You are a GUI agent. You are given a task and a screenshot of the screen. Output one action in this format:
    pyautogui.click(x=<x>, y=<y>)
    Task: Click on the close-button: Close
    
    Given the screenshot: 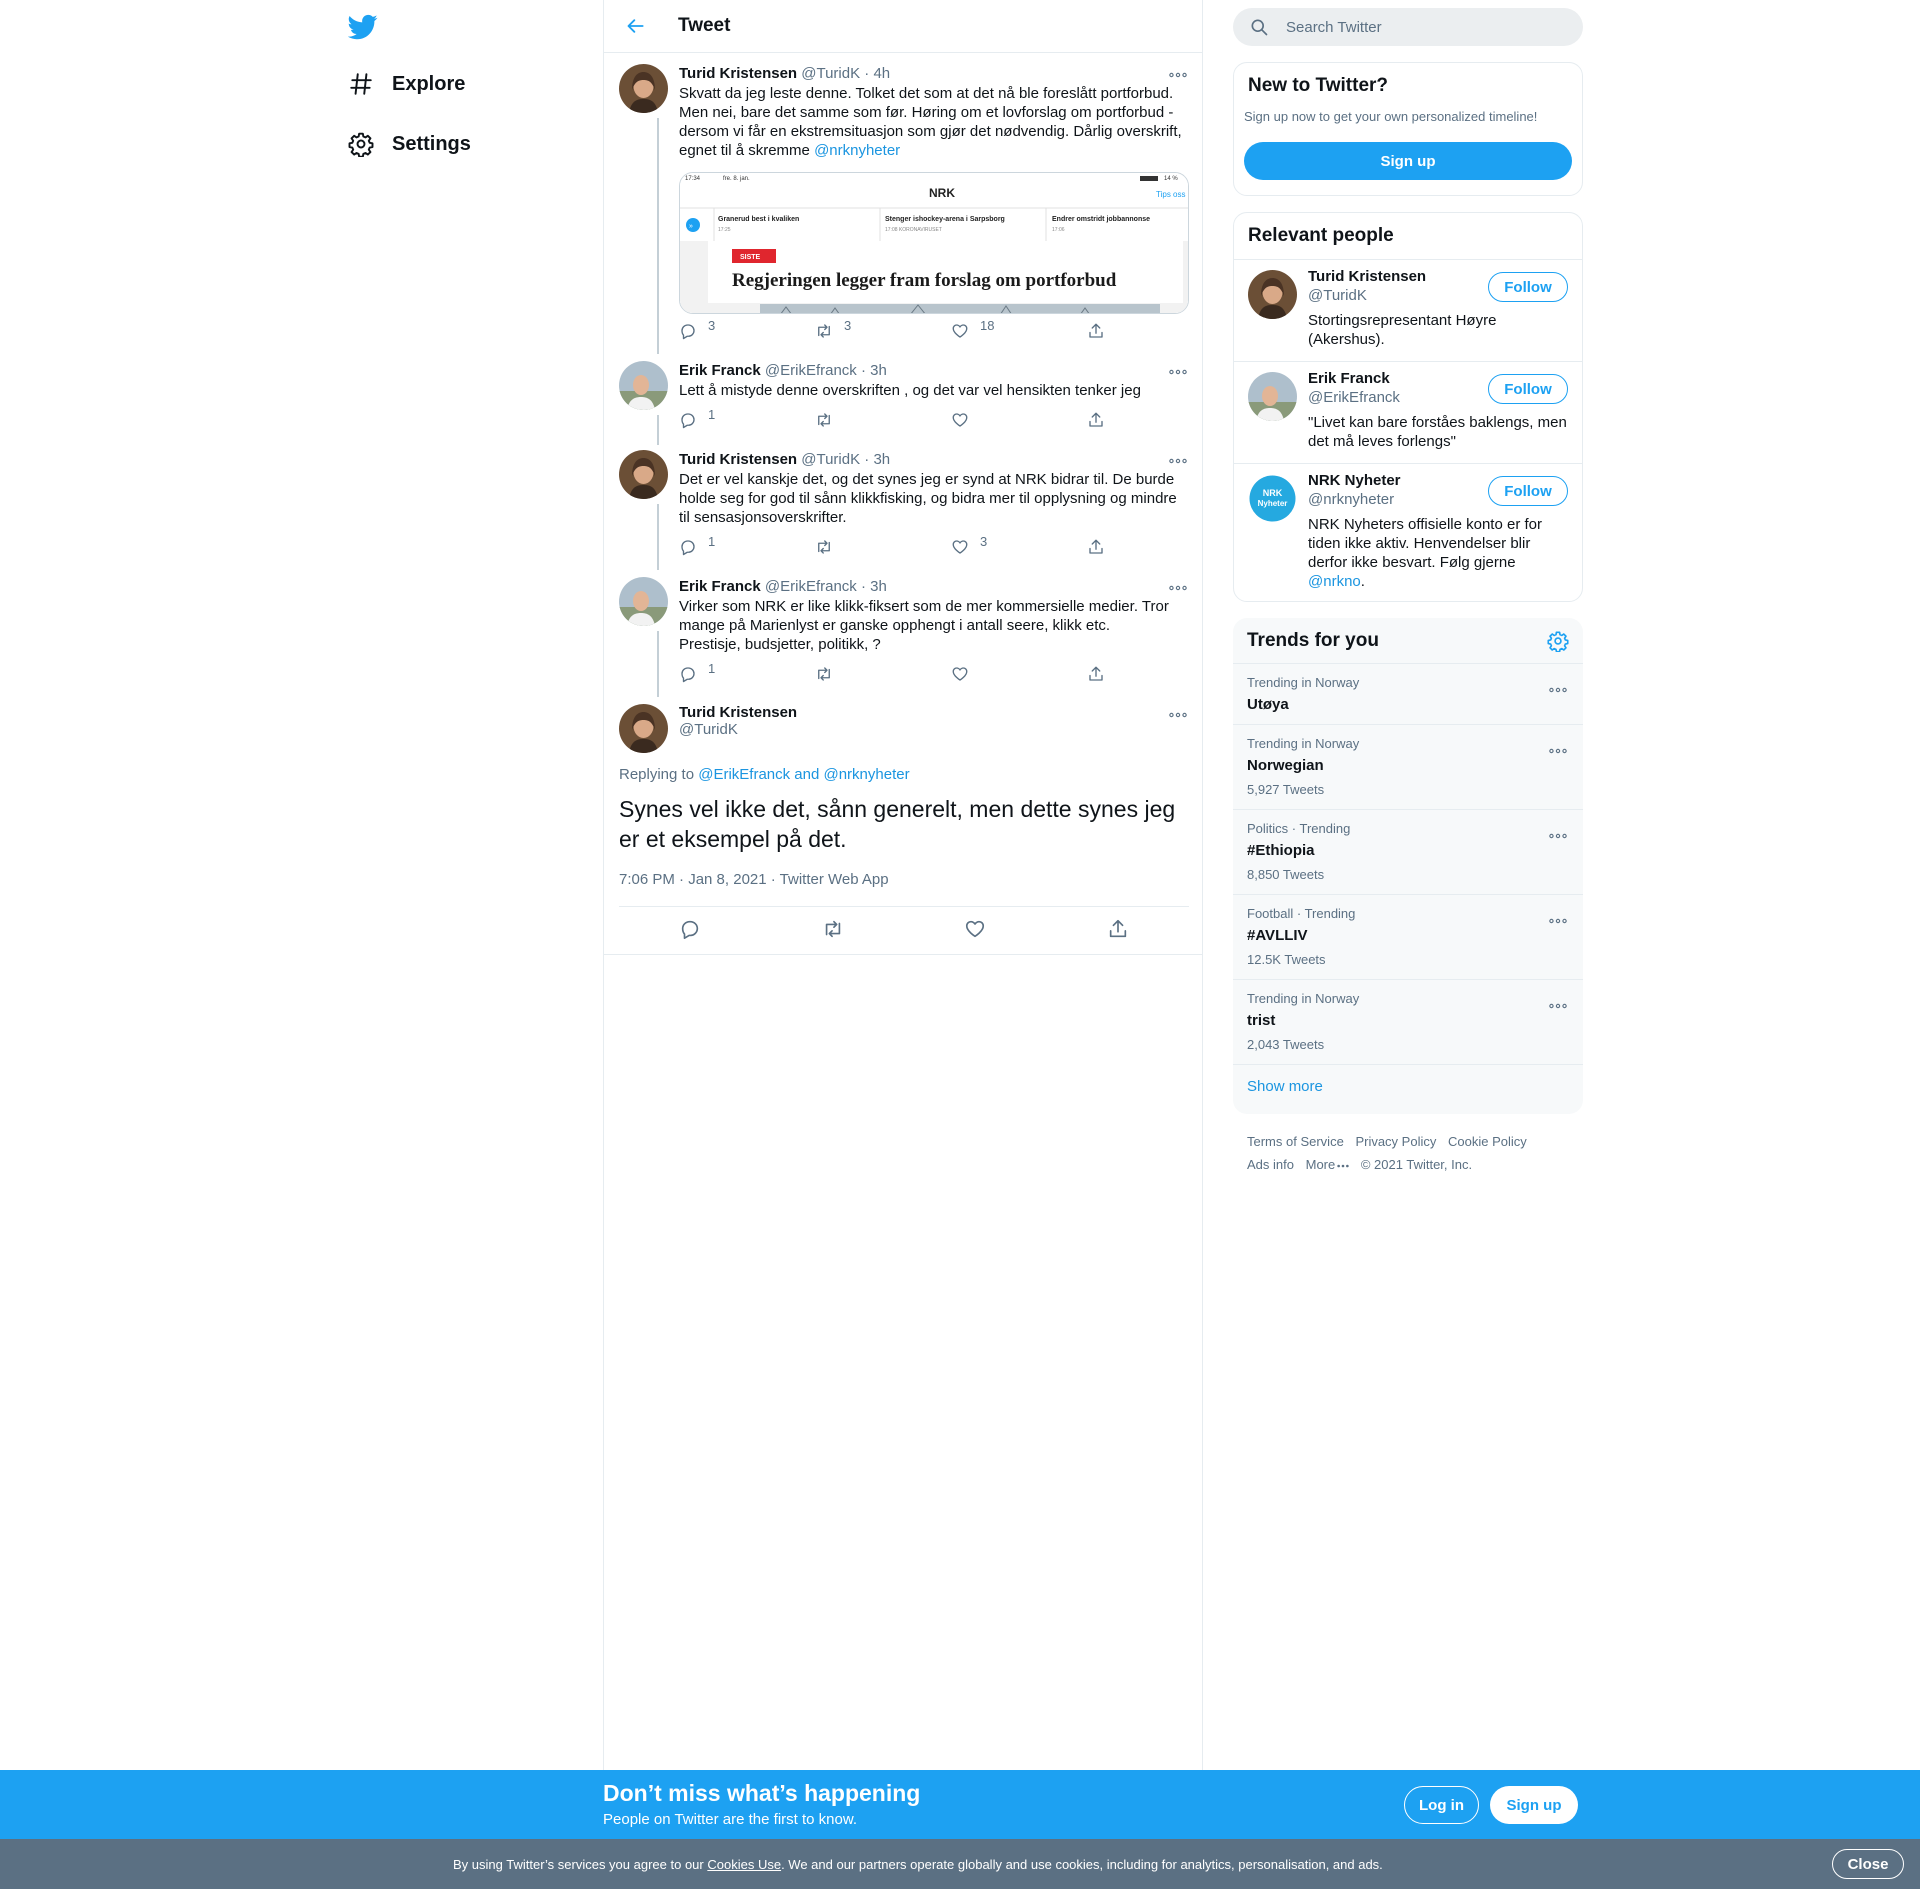 What is the action you would take?
    pyautogui.click(x=1868, y=1864)
    